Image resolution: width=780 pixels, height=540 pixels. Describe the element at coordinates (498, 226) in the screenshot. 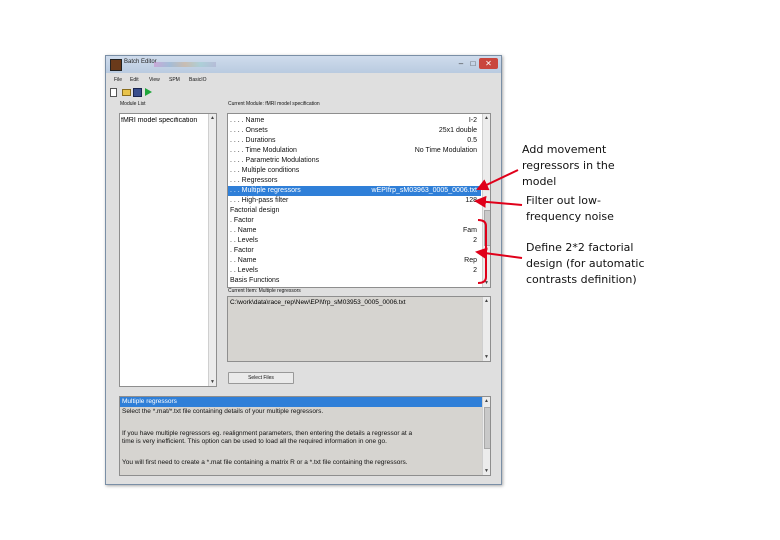

I see `annotation-arrows` at that location.